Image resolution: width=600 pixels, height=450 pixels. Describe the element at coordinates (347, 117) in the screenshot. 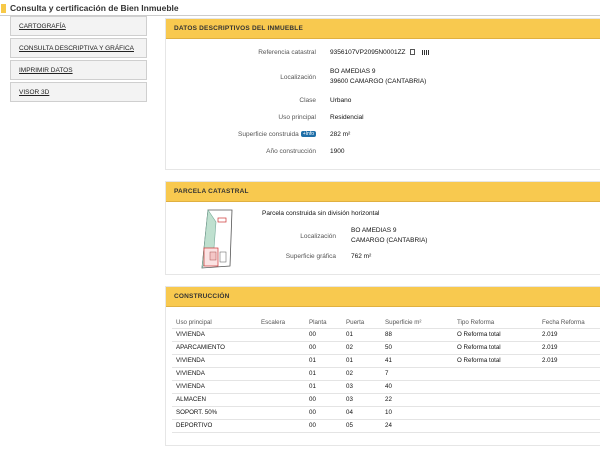

I see `uso-value: Residencial` at that location.